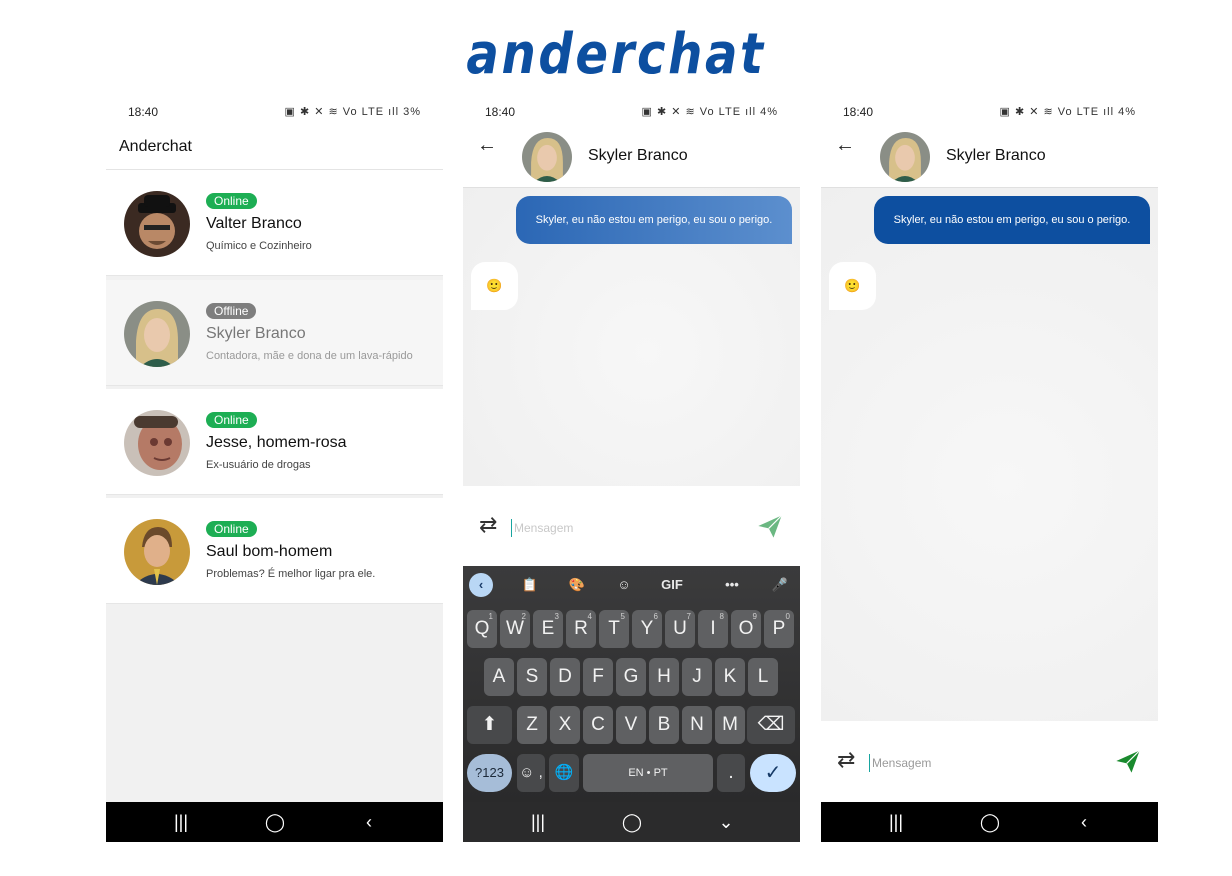  What do you see at coordinates (616, 54) in the screenshot?
I see `anderchat-logo: anderchat` at bounding box center [616, 54].